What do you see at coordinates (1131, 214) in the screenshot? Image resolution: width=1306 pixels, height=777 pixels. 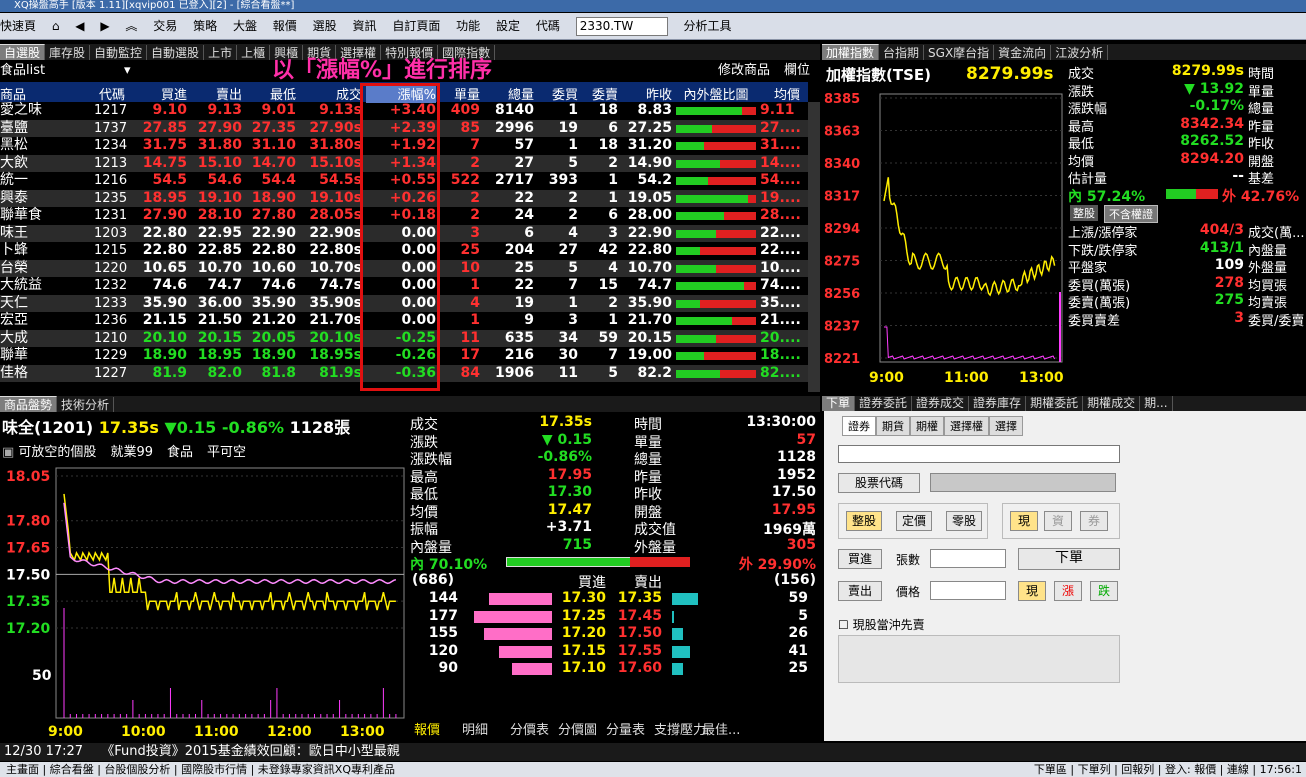 I see `exclude-warrant-toggle: 不含權證` at bounding box center [1131, 214].